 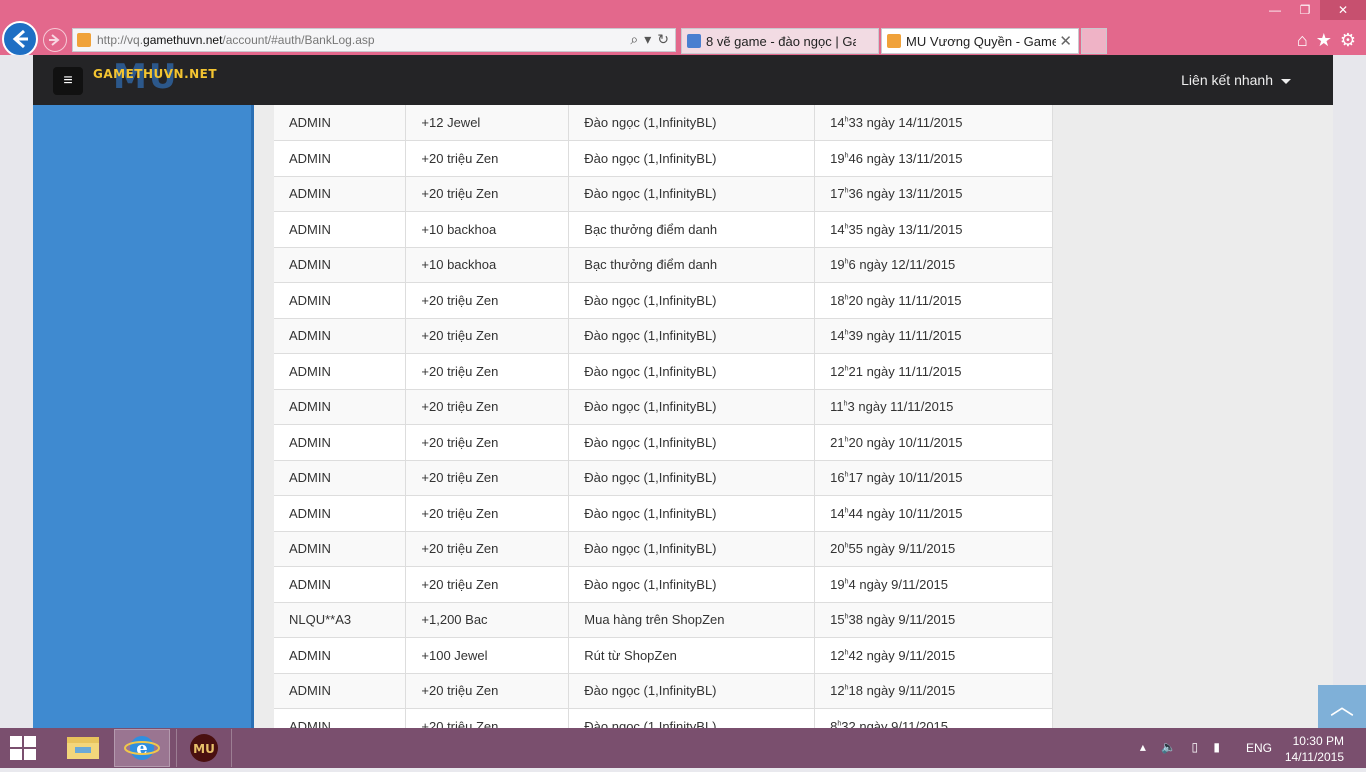 I want to click on tab-2-active: MU Vương Quyền - Gamet... ✕, so click(x=980, y=41).